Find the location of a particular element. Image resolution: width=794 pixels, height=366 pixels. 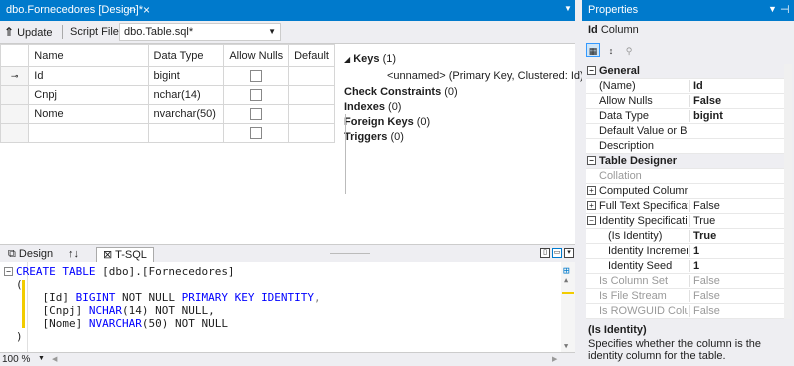

property-row: Description is located at coordinates (685, 146).